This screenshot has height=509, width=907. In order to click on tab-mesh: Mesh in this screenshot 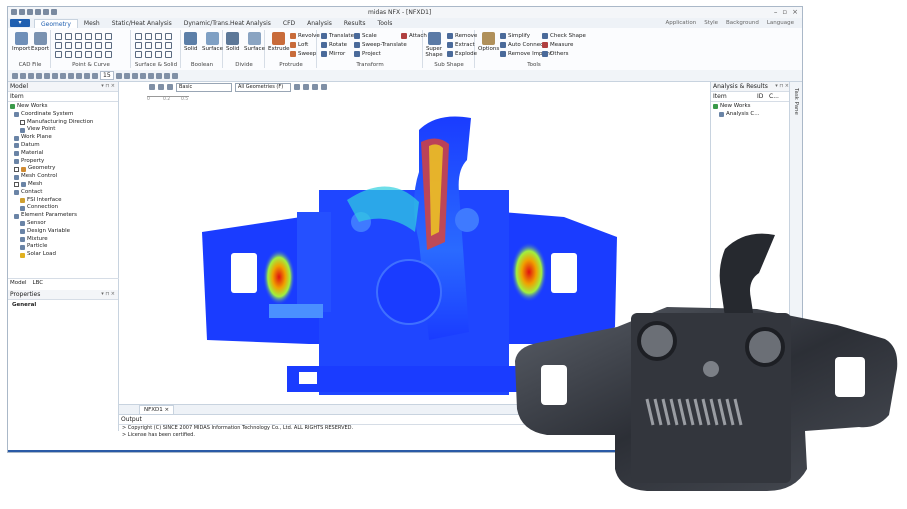, I will do `click(92, 23)`.